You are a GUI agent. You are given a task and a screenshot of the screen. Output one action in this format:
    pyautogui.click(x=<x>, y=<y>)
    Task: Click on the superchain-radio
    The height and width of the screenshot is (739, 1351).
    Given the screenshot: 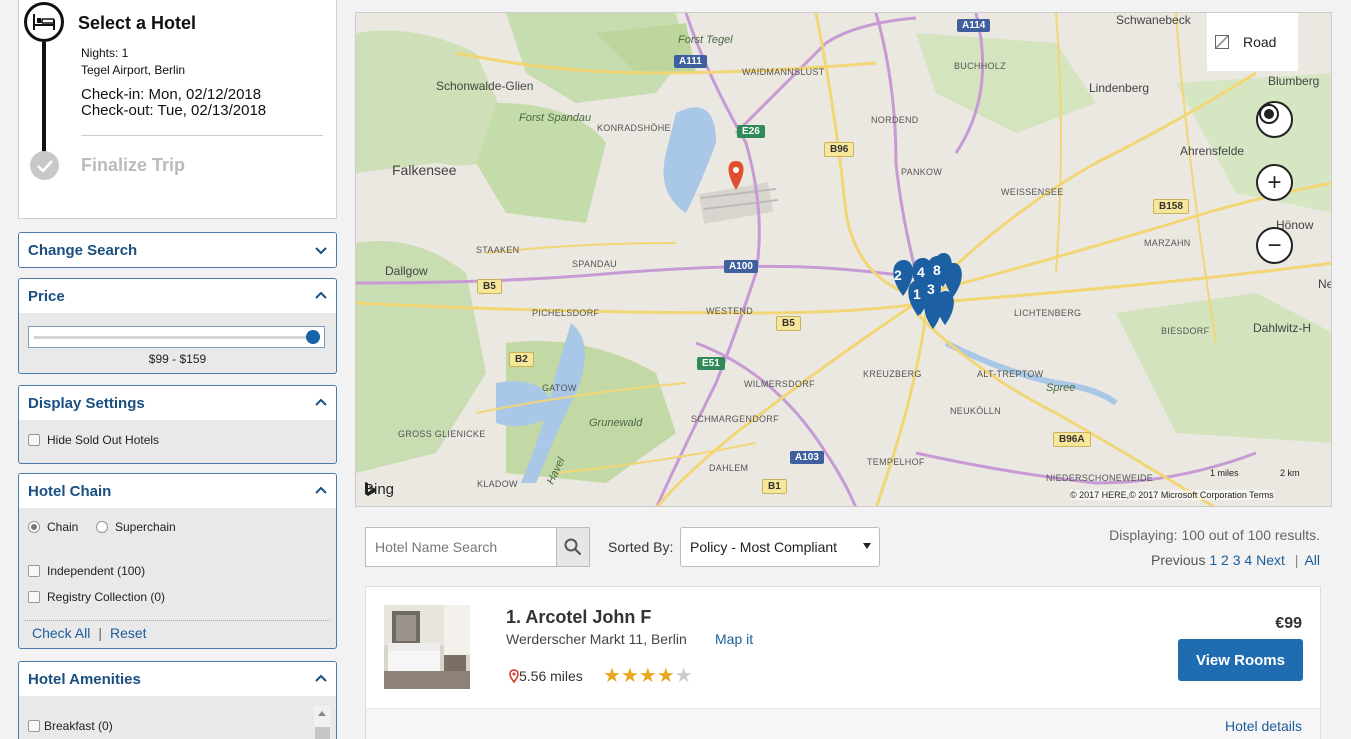 What is the action you would take?
    pyautogui.click(x=102, y=527)
    